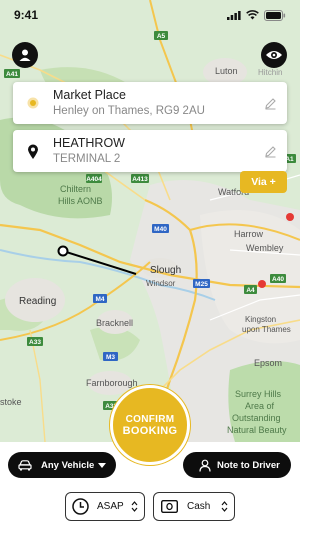 The height and width of the screenshot is (534, 320). Describe the element at coordinates (140, 179) in the screenshot. I see `shield-a413: A413` at that location.